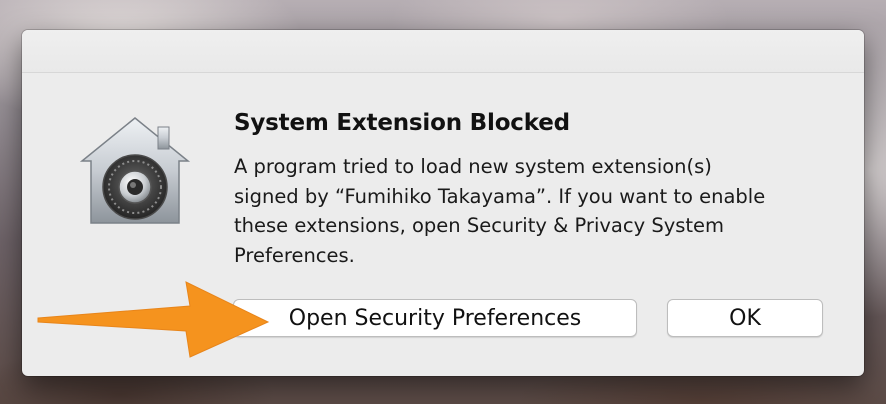 The image size is (886, 404). Describe the element at coordinates (294, 255) in the screenshot. I see `dialog-message-line: Preferences.` at that location.